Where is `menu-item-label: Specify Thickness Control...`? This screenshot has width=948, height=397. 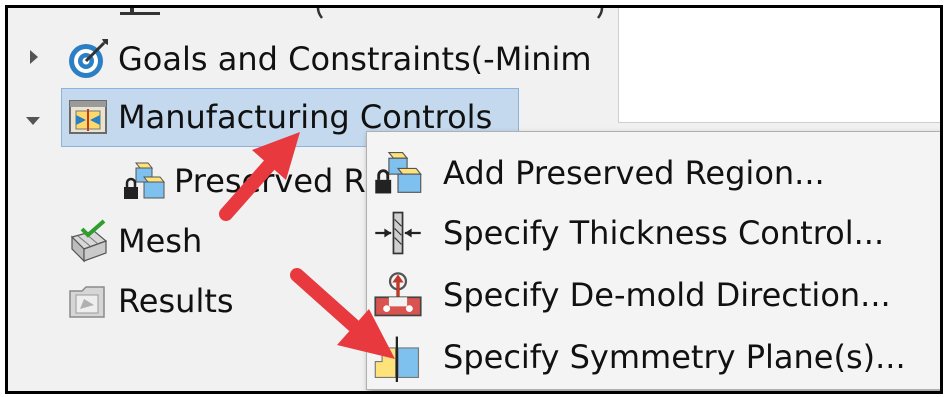
menu-item-label: Specify Thickness Control... is located at coordinates (664, 233).